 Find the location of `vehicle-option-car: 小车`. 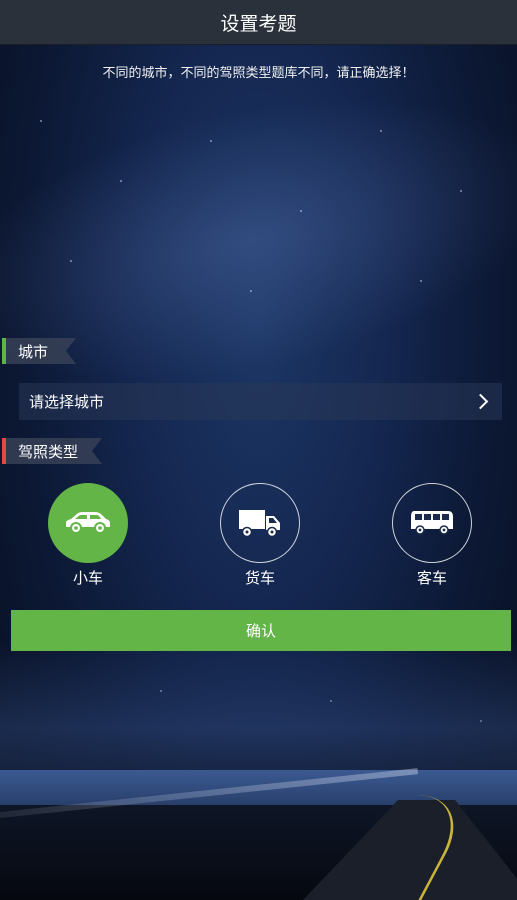

vehicle-option-car: 小车 is located at coordinates (88, 535).